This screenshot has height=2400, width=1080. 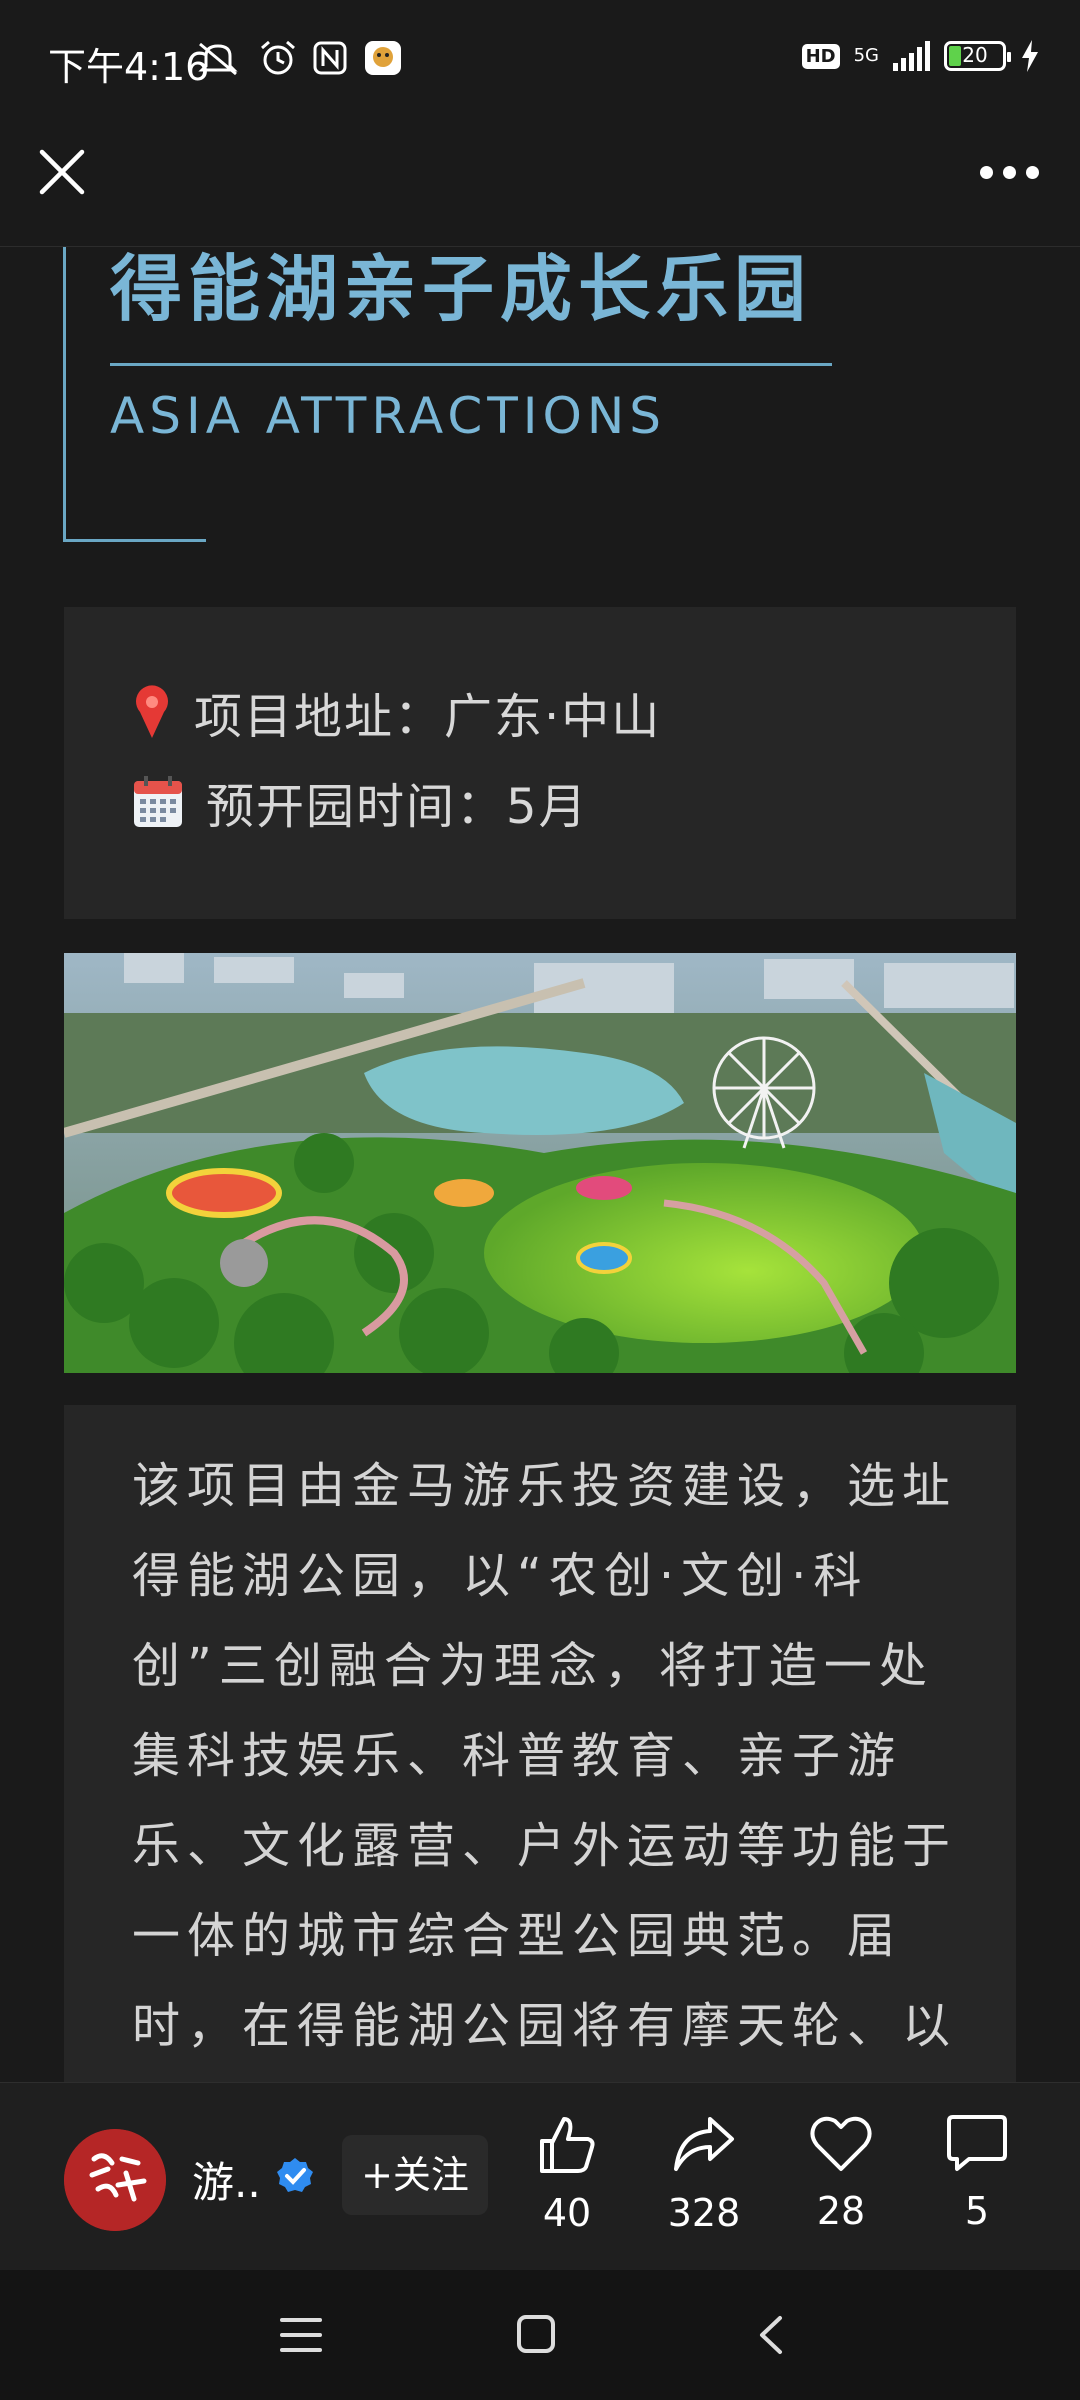 I want to click on opening-text: 预开园时间：5月, so click(x=397, y=807).